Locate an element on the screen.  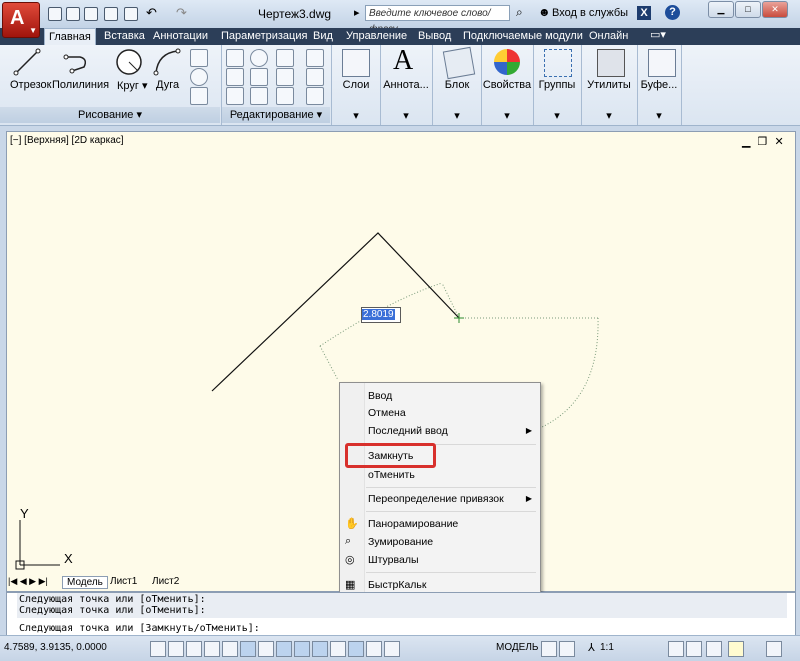
tab-home: Главная is located at coordinates (70, 37).